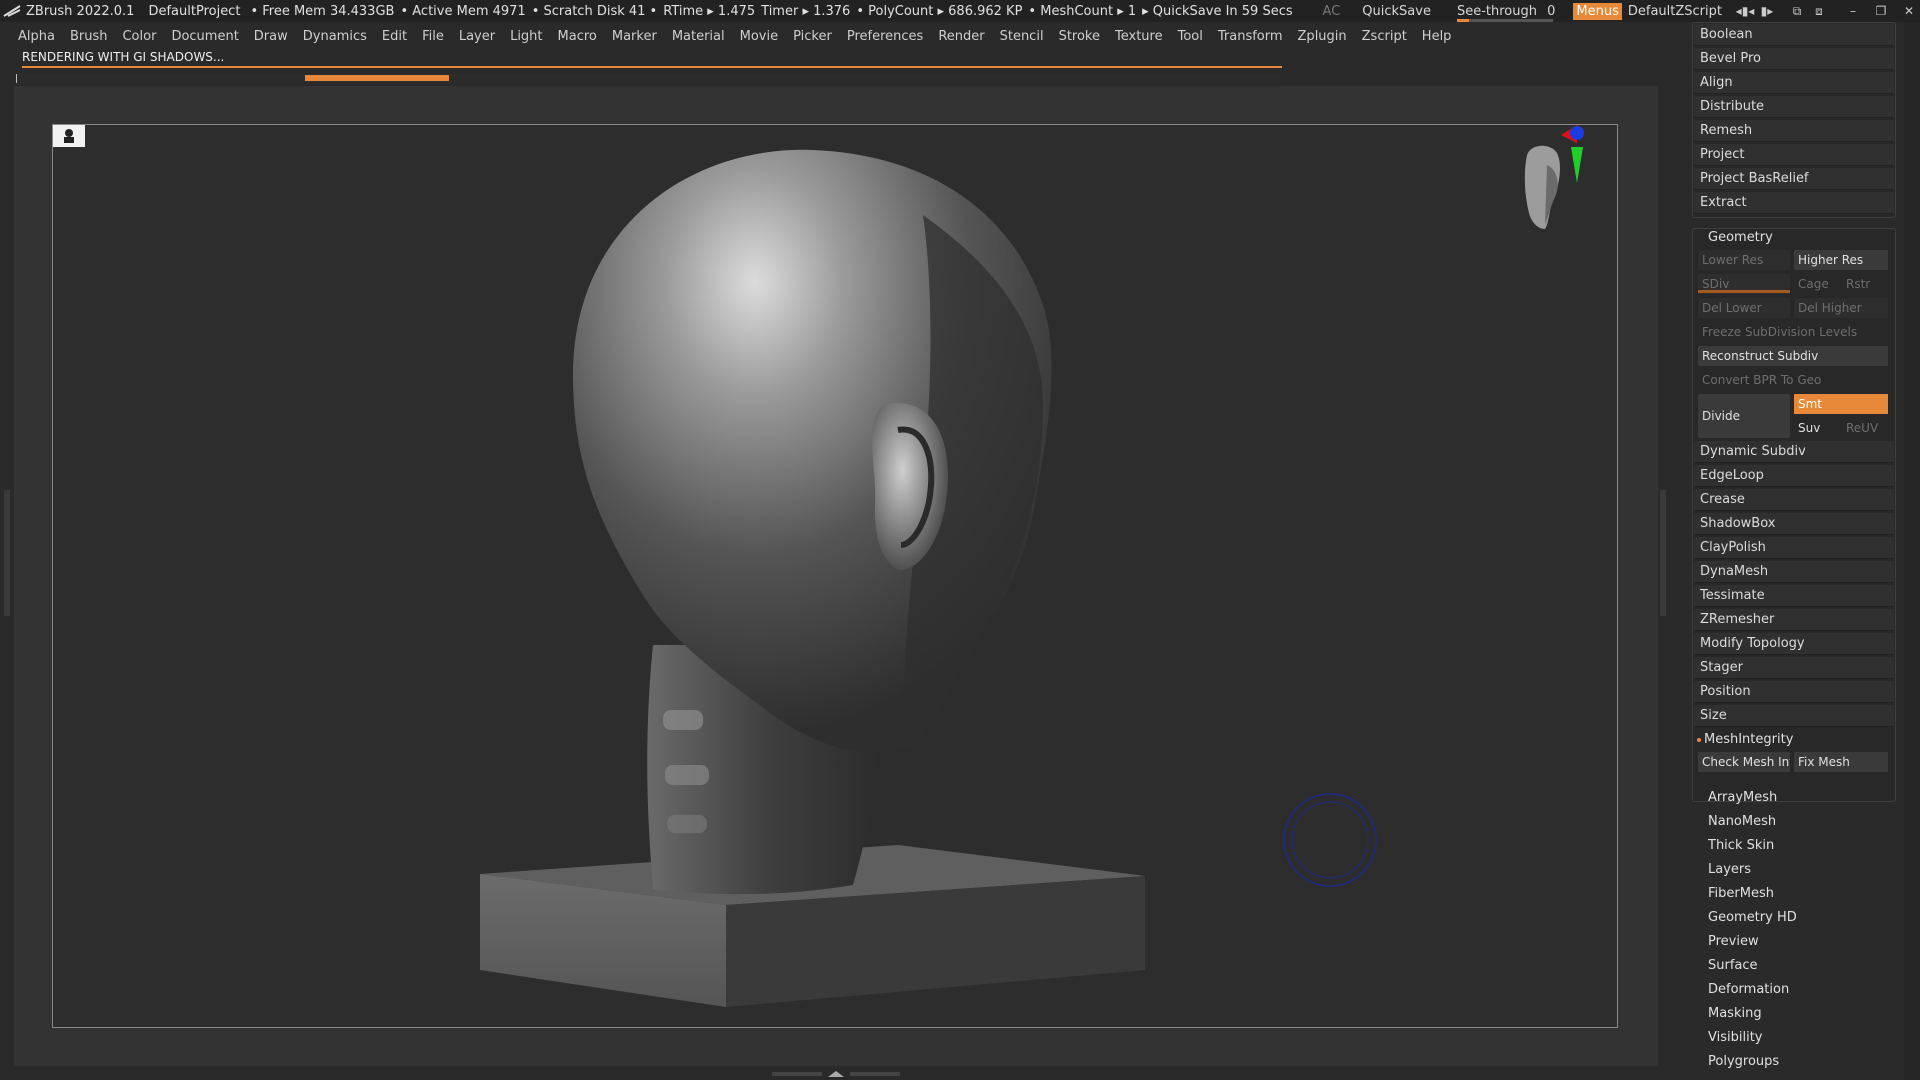 This screenshot has height=1080, width=1920. What do you see at coordinates (1794, 131) in the screenshot?
I see `remesh-button: Remesh` at bounding box center [1794, 131].